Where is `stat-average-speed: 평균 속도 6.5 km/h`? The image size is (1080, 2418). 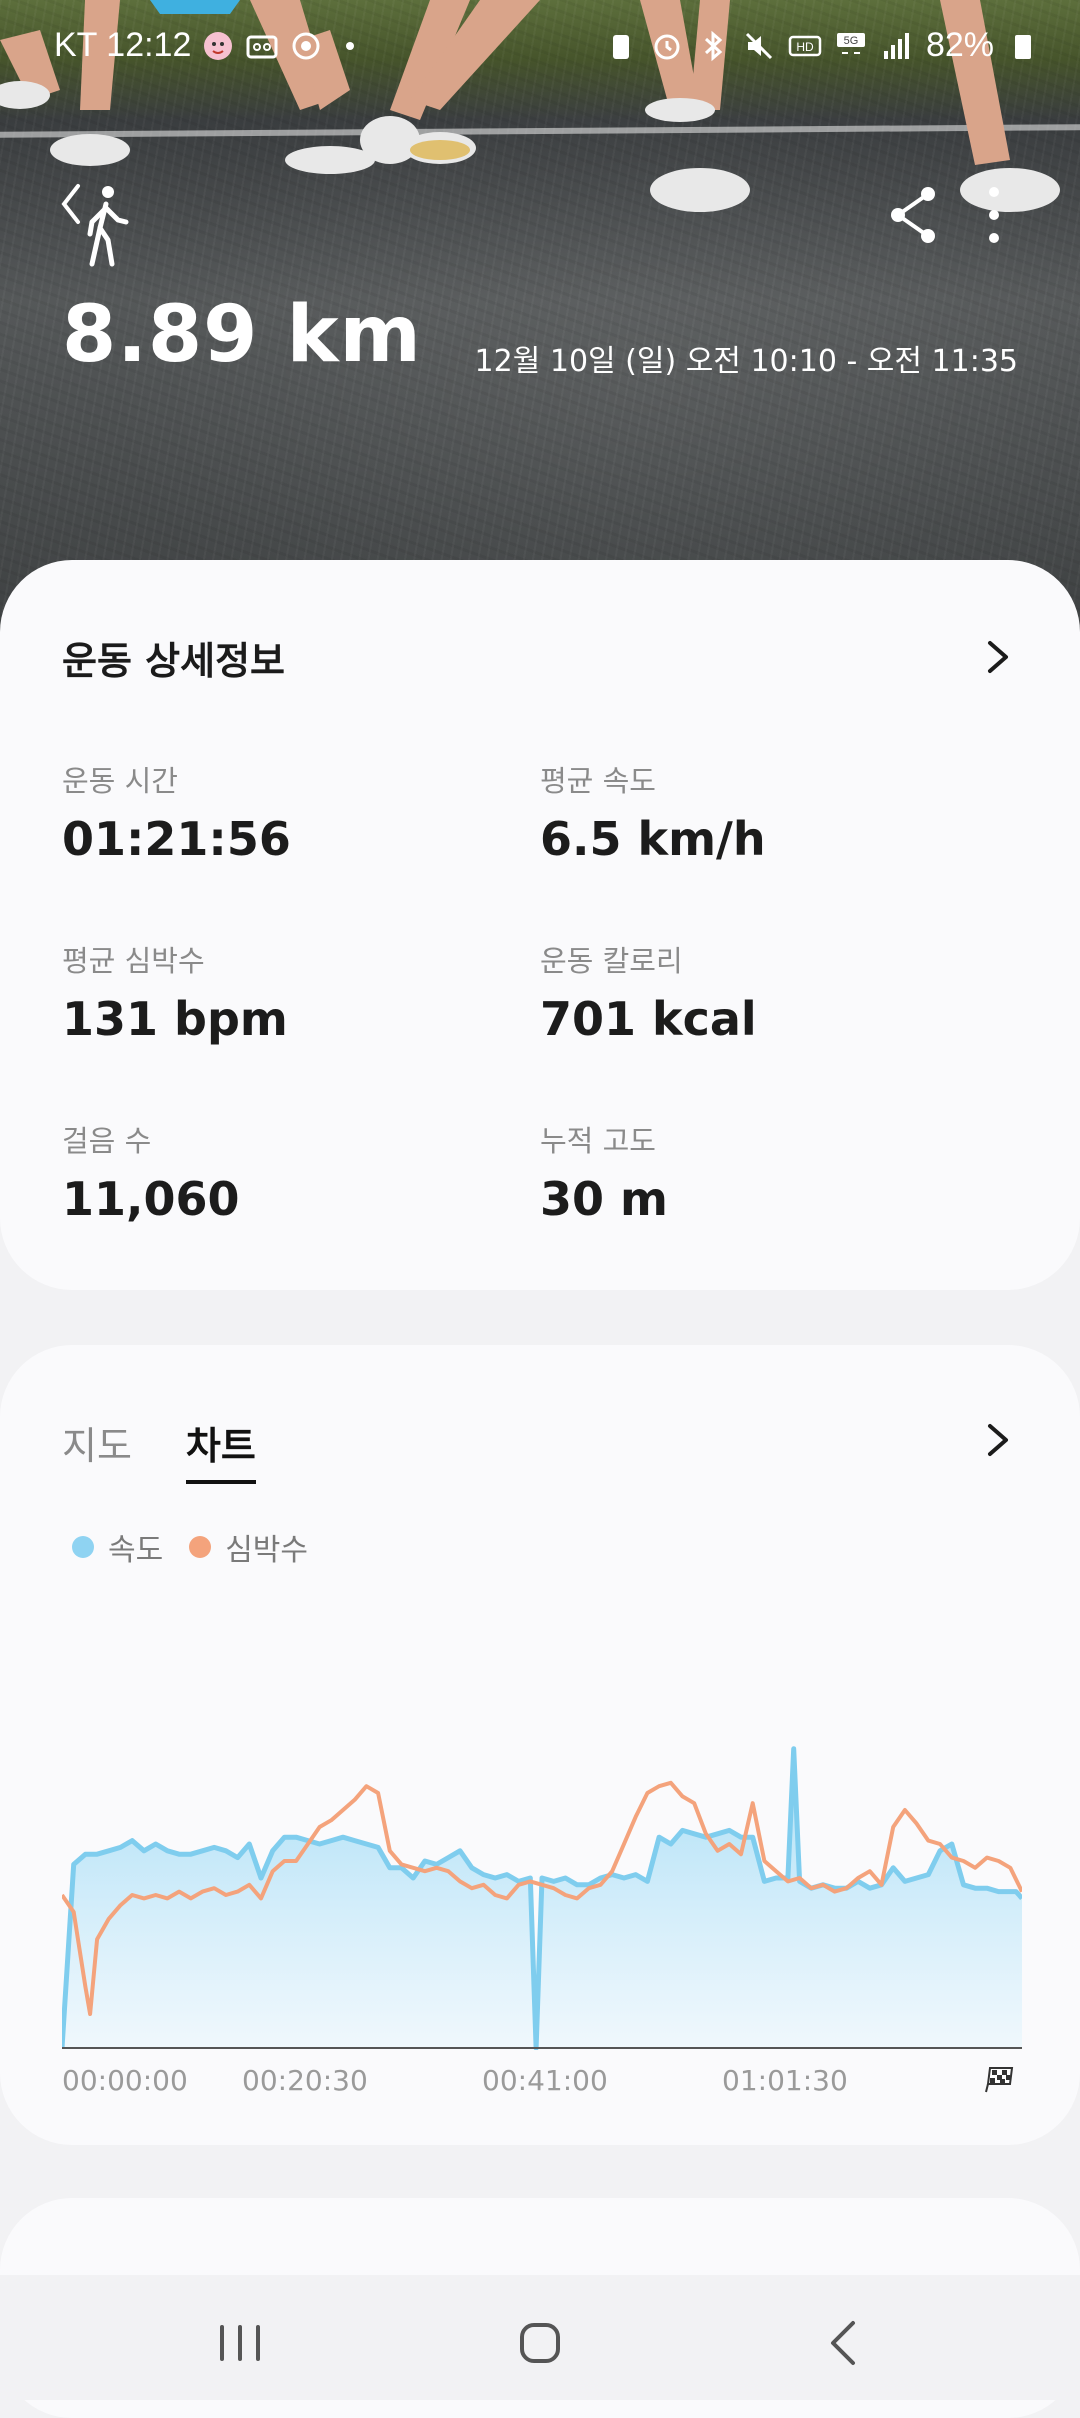
stat-average-speed: 평균 속도 6.5 km/h is located at coordinates (653, 812).